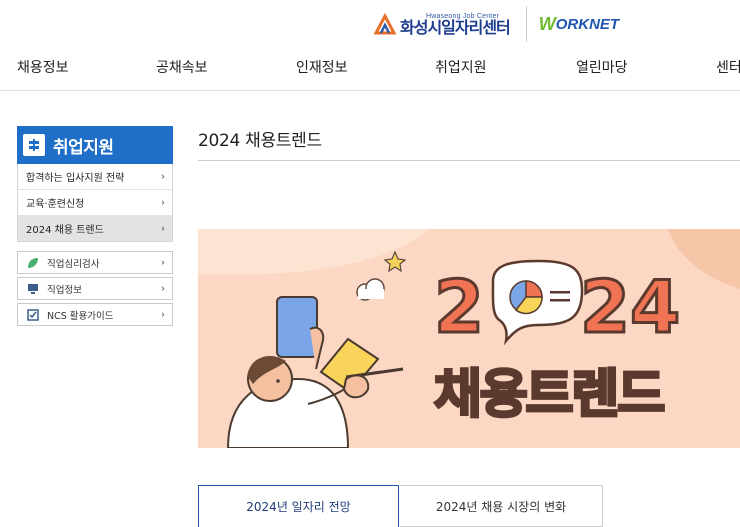  I want to click on pie-chart-icon, so click(526, 297).